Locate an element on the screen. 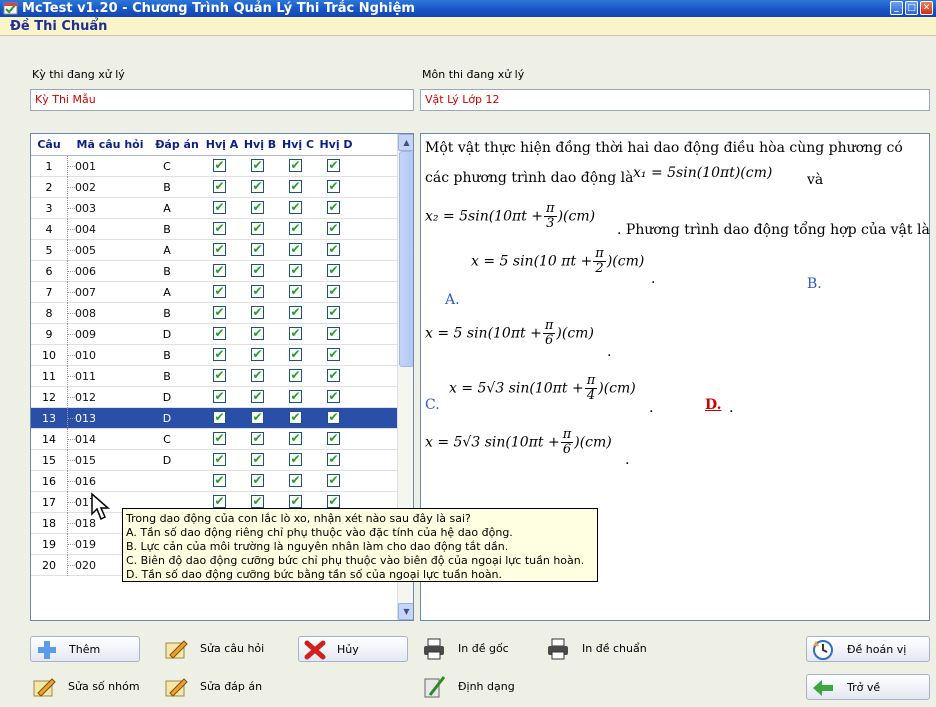 Image resolution: width=936 pixels, height=707 pixels. scroll-up-button: ▲ is located at coordinates (405, 142).